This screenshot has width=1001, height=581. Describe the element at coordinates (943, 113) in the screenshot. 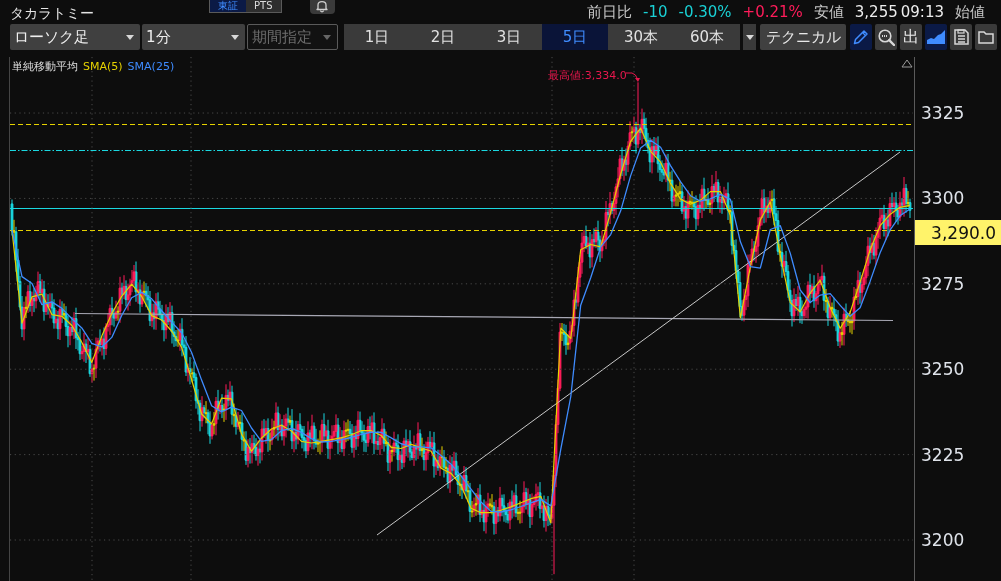

I see `price-axis-label: 3325` at that location.